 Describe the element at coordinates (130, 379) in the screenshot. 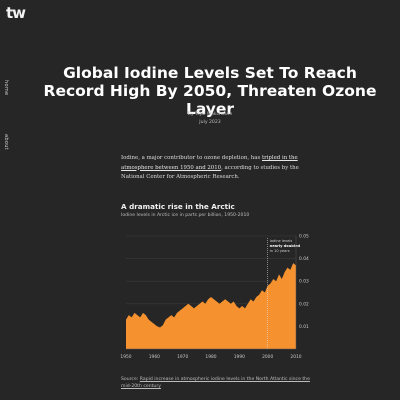

I see `source-label: Source:` at that location.